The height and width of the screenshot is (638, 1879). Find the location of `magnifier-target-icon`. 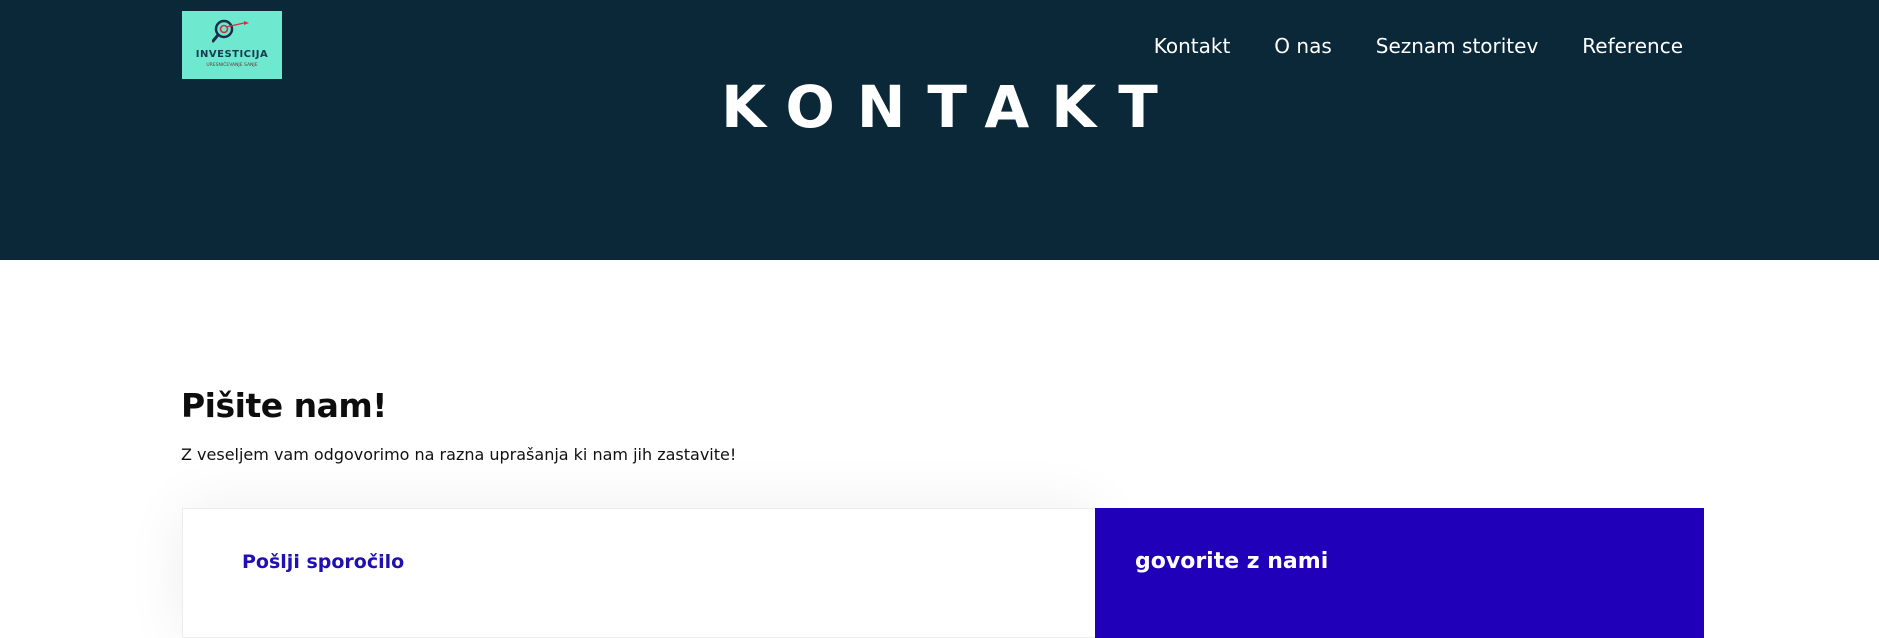

magnifier-target-icon is located at coordinates (230, 31).